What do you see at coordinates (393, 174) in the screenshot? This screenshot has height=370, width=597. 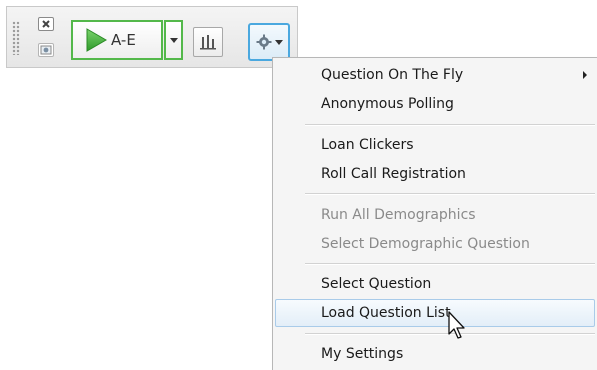 I see `menu-item-label: Roll Call Registration` at bounding box center [393, 174].